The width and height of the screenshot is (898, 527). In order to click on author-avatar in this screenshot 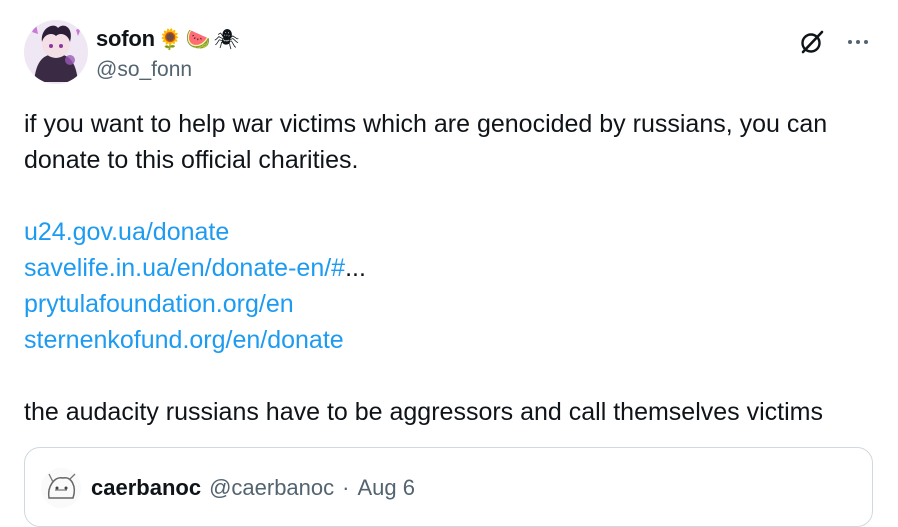, I will do `click(56, 52)`.